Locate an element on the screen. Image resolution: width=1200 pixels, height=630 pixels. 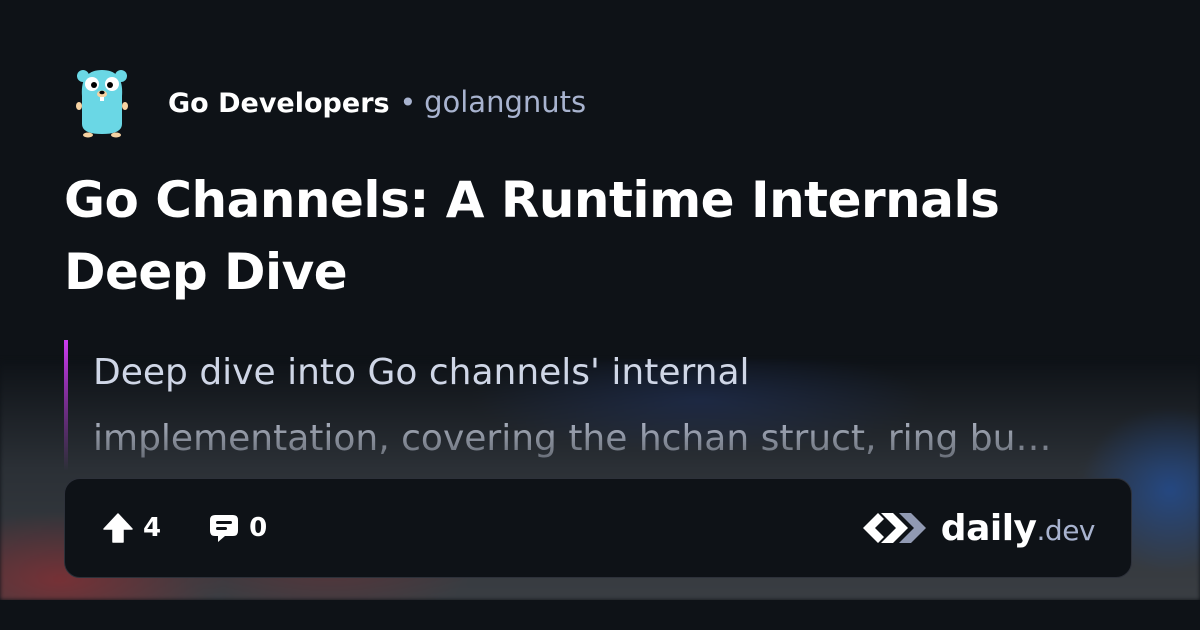
source-info: Go Developers • golangnuts is located at coordinates (377, 102).